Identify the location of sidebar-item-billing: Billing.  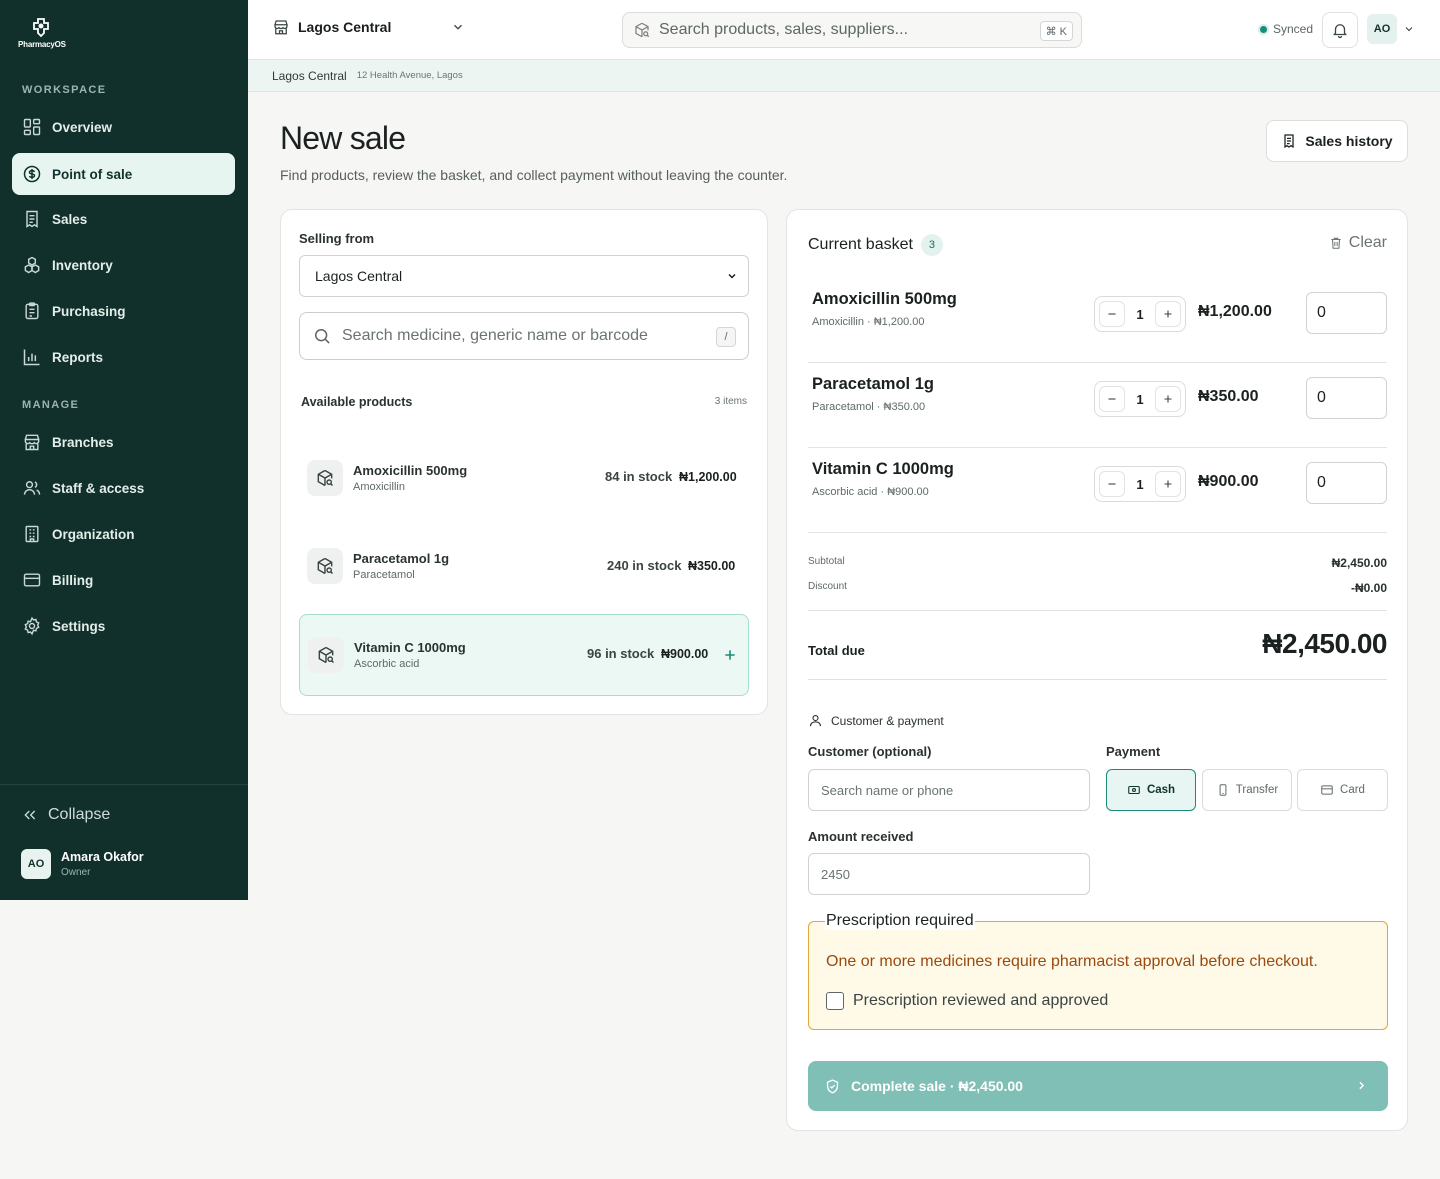
(123, 580).